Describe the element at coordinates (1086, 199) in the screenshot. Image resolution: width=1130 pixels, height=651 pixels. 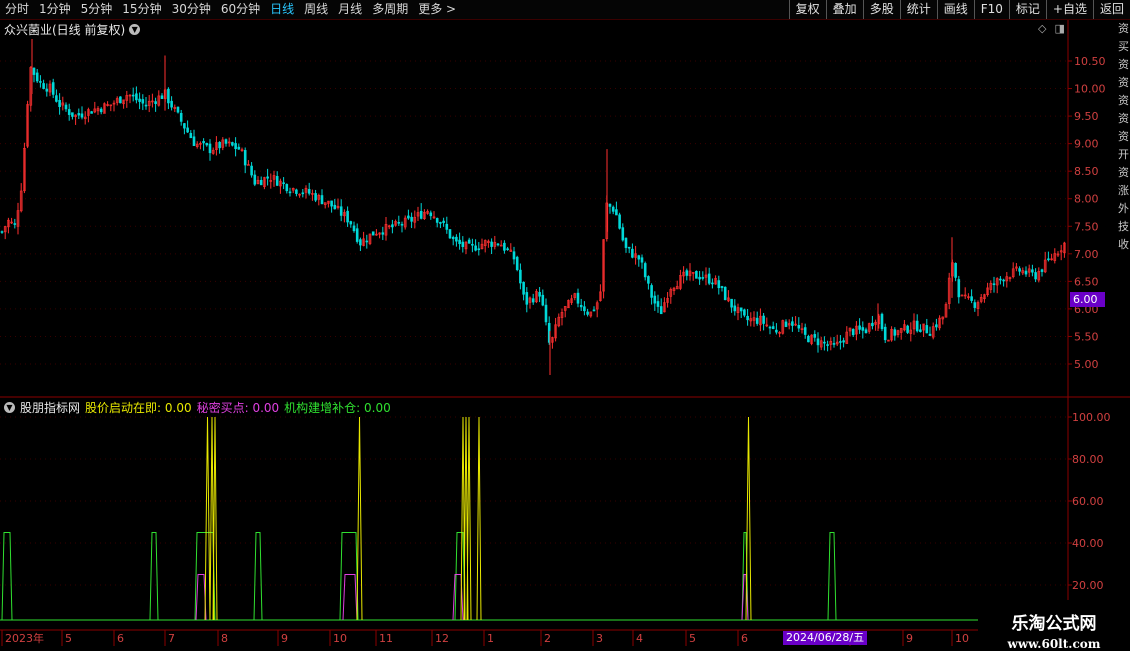
I see `price-tick-label: 8.00` at that location.